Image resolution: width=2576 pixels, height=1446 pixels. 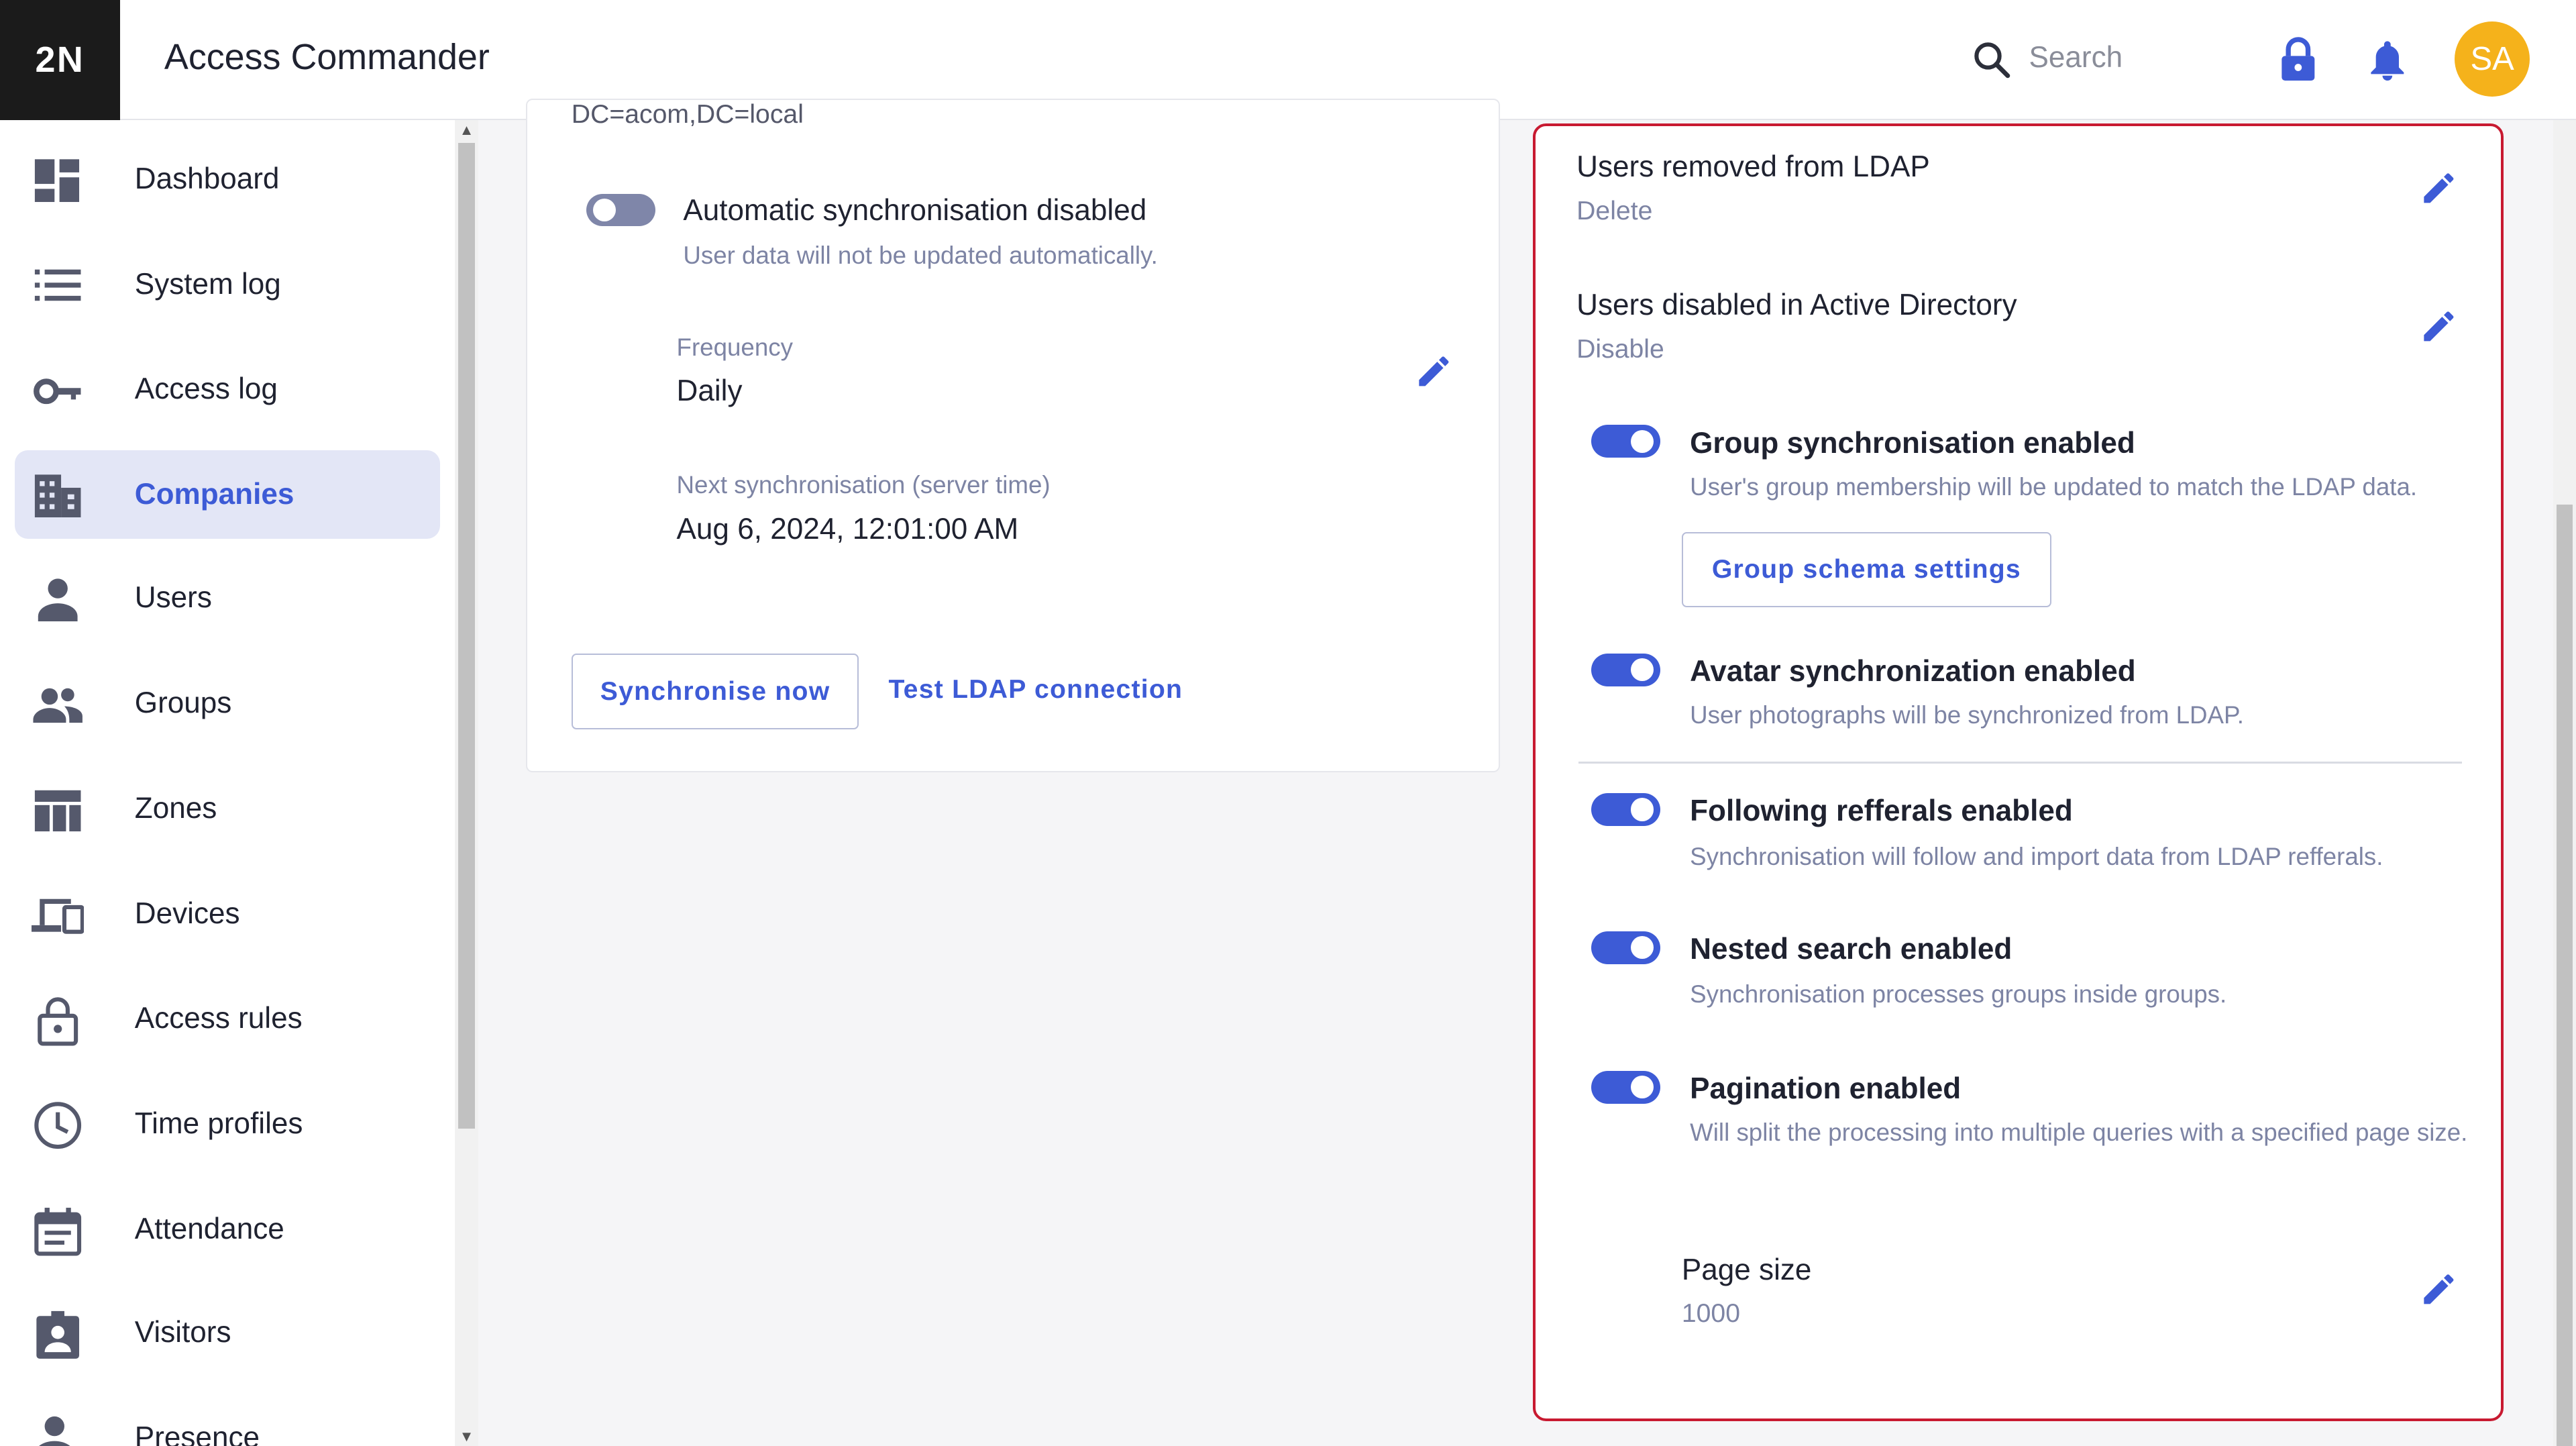 I want to click on scroll-up-arrow-icon: ▲, so click(x=466, y=130).